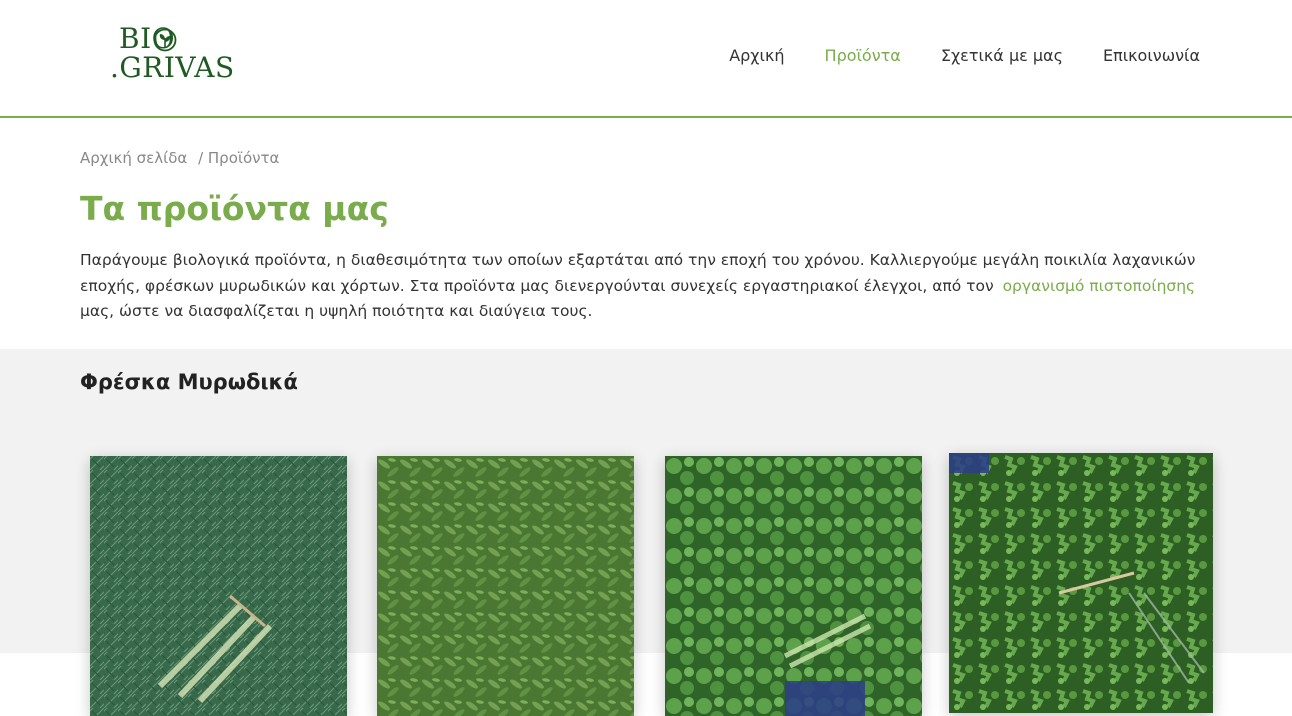 The width and height of the screenshot is (1292, 716). Describe the element at coordinates (133, 158) in the screenshot. I see `breadcrumb-home-link: Αρχική σελίδα` at that location.